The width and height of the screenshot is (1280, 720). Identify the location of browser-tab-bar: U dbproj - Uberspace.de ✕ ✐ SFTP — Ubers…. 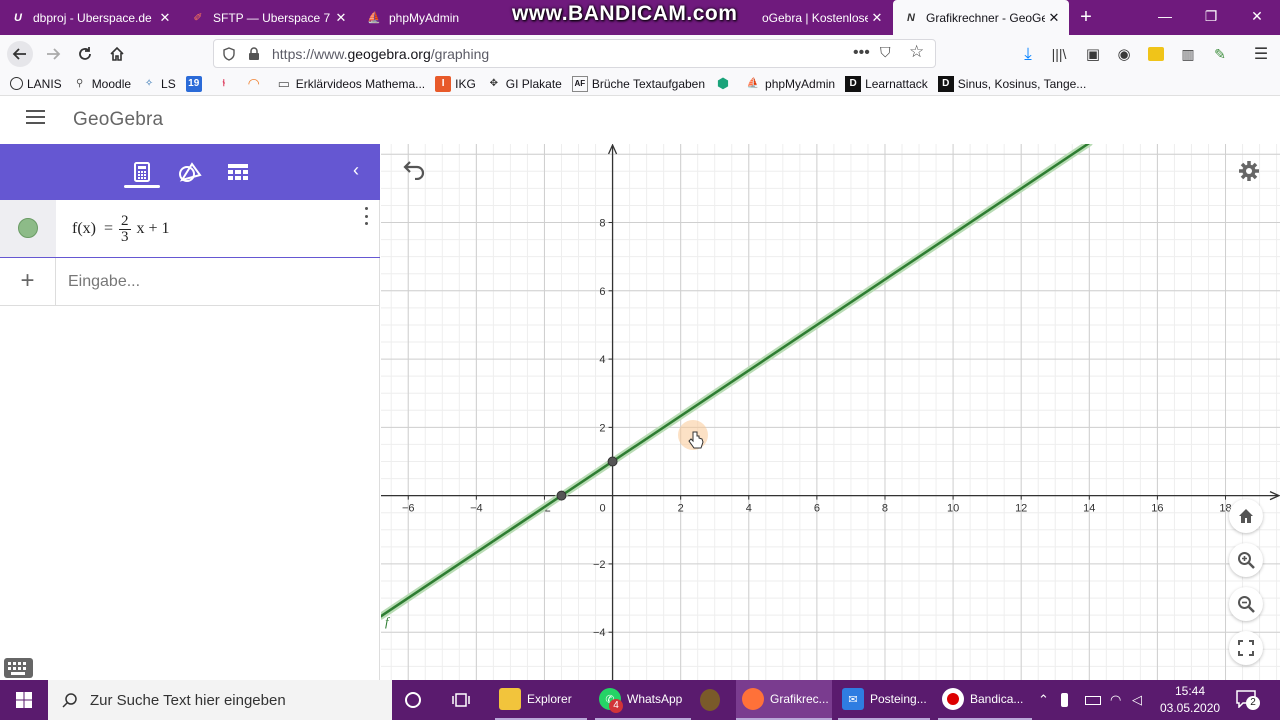
(640, 17).